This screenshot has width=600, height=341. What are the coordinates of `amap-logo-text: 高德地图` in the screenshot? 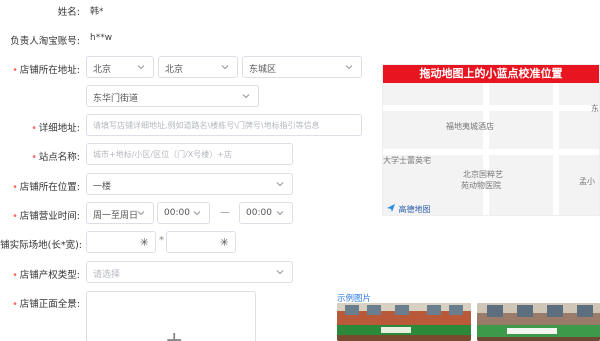 It's located at (414, 209).